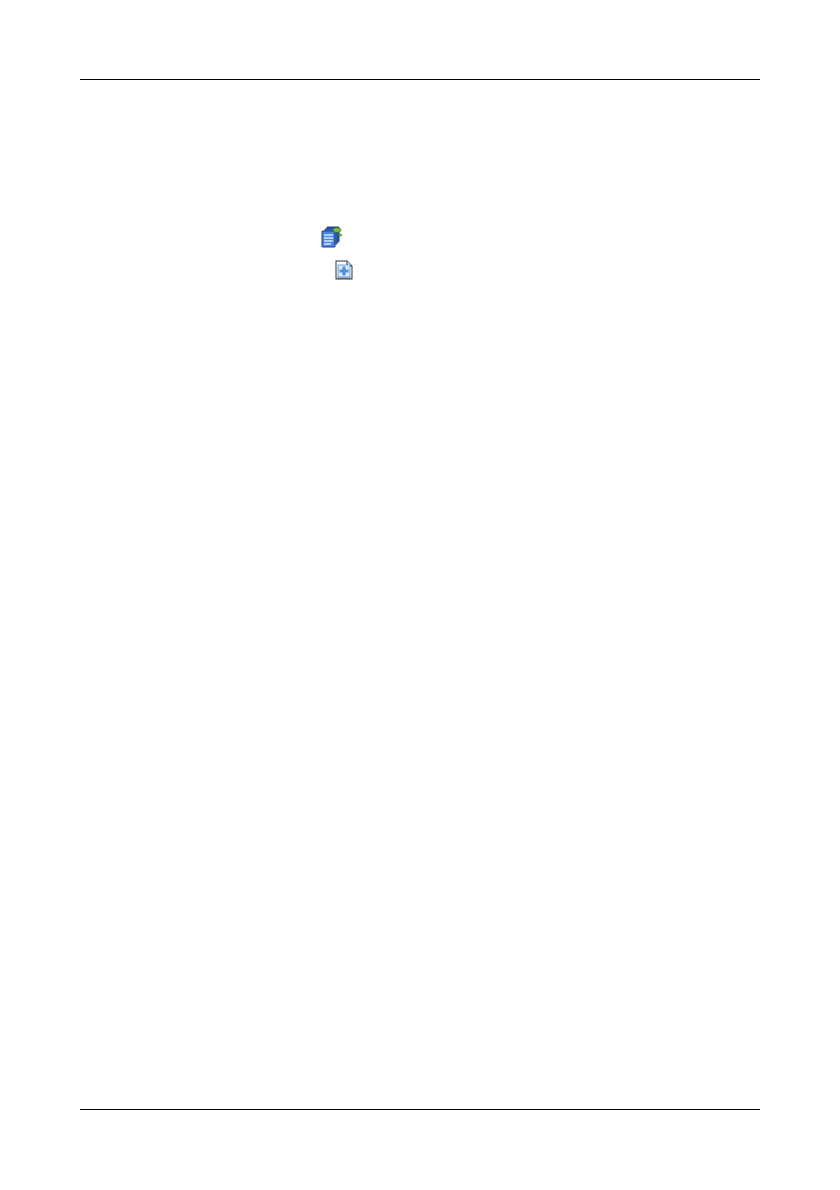 The width and height of the screenshot is (840, 1190). What do you see at coordinates (420, 79) in the screenshot?
I see `header-rule` at bounding box center [420, 79].